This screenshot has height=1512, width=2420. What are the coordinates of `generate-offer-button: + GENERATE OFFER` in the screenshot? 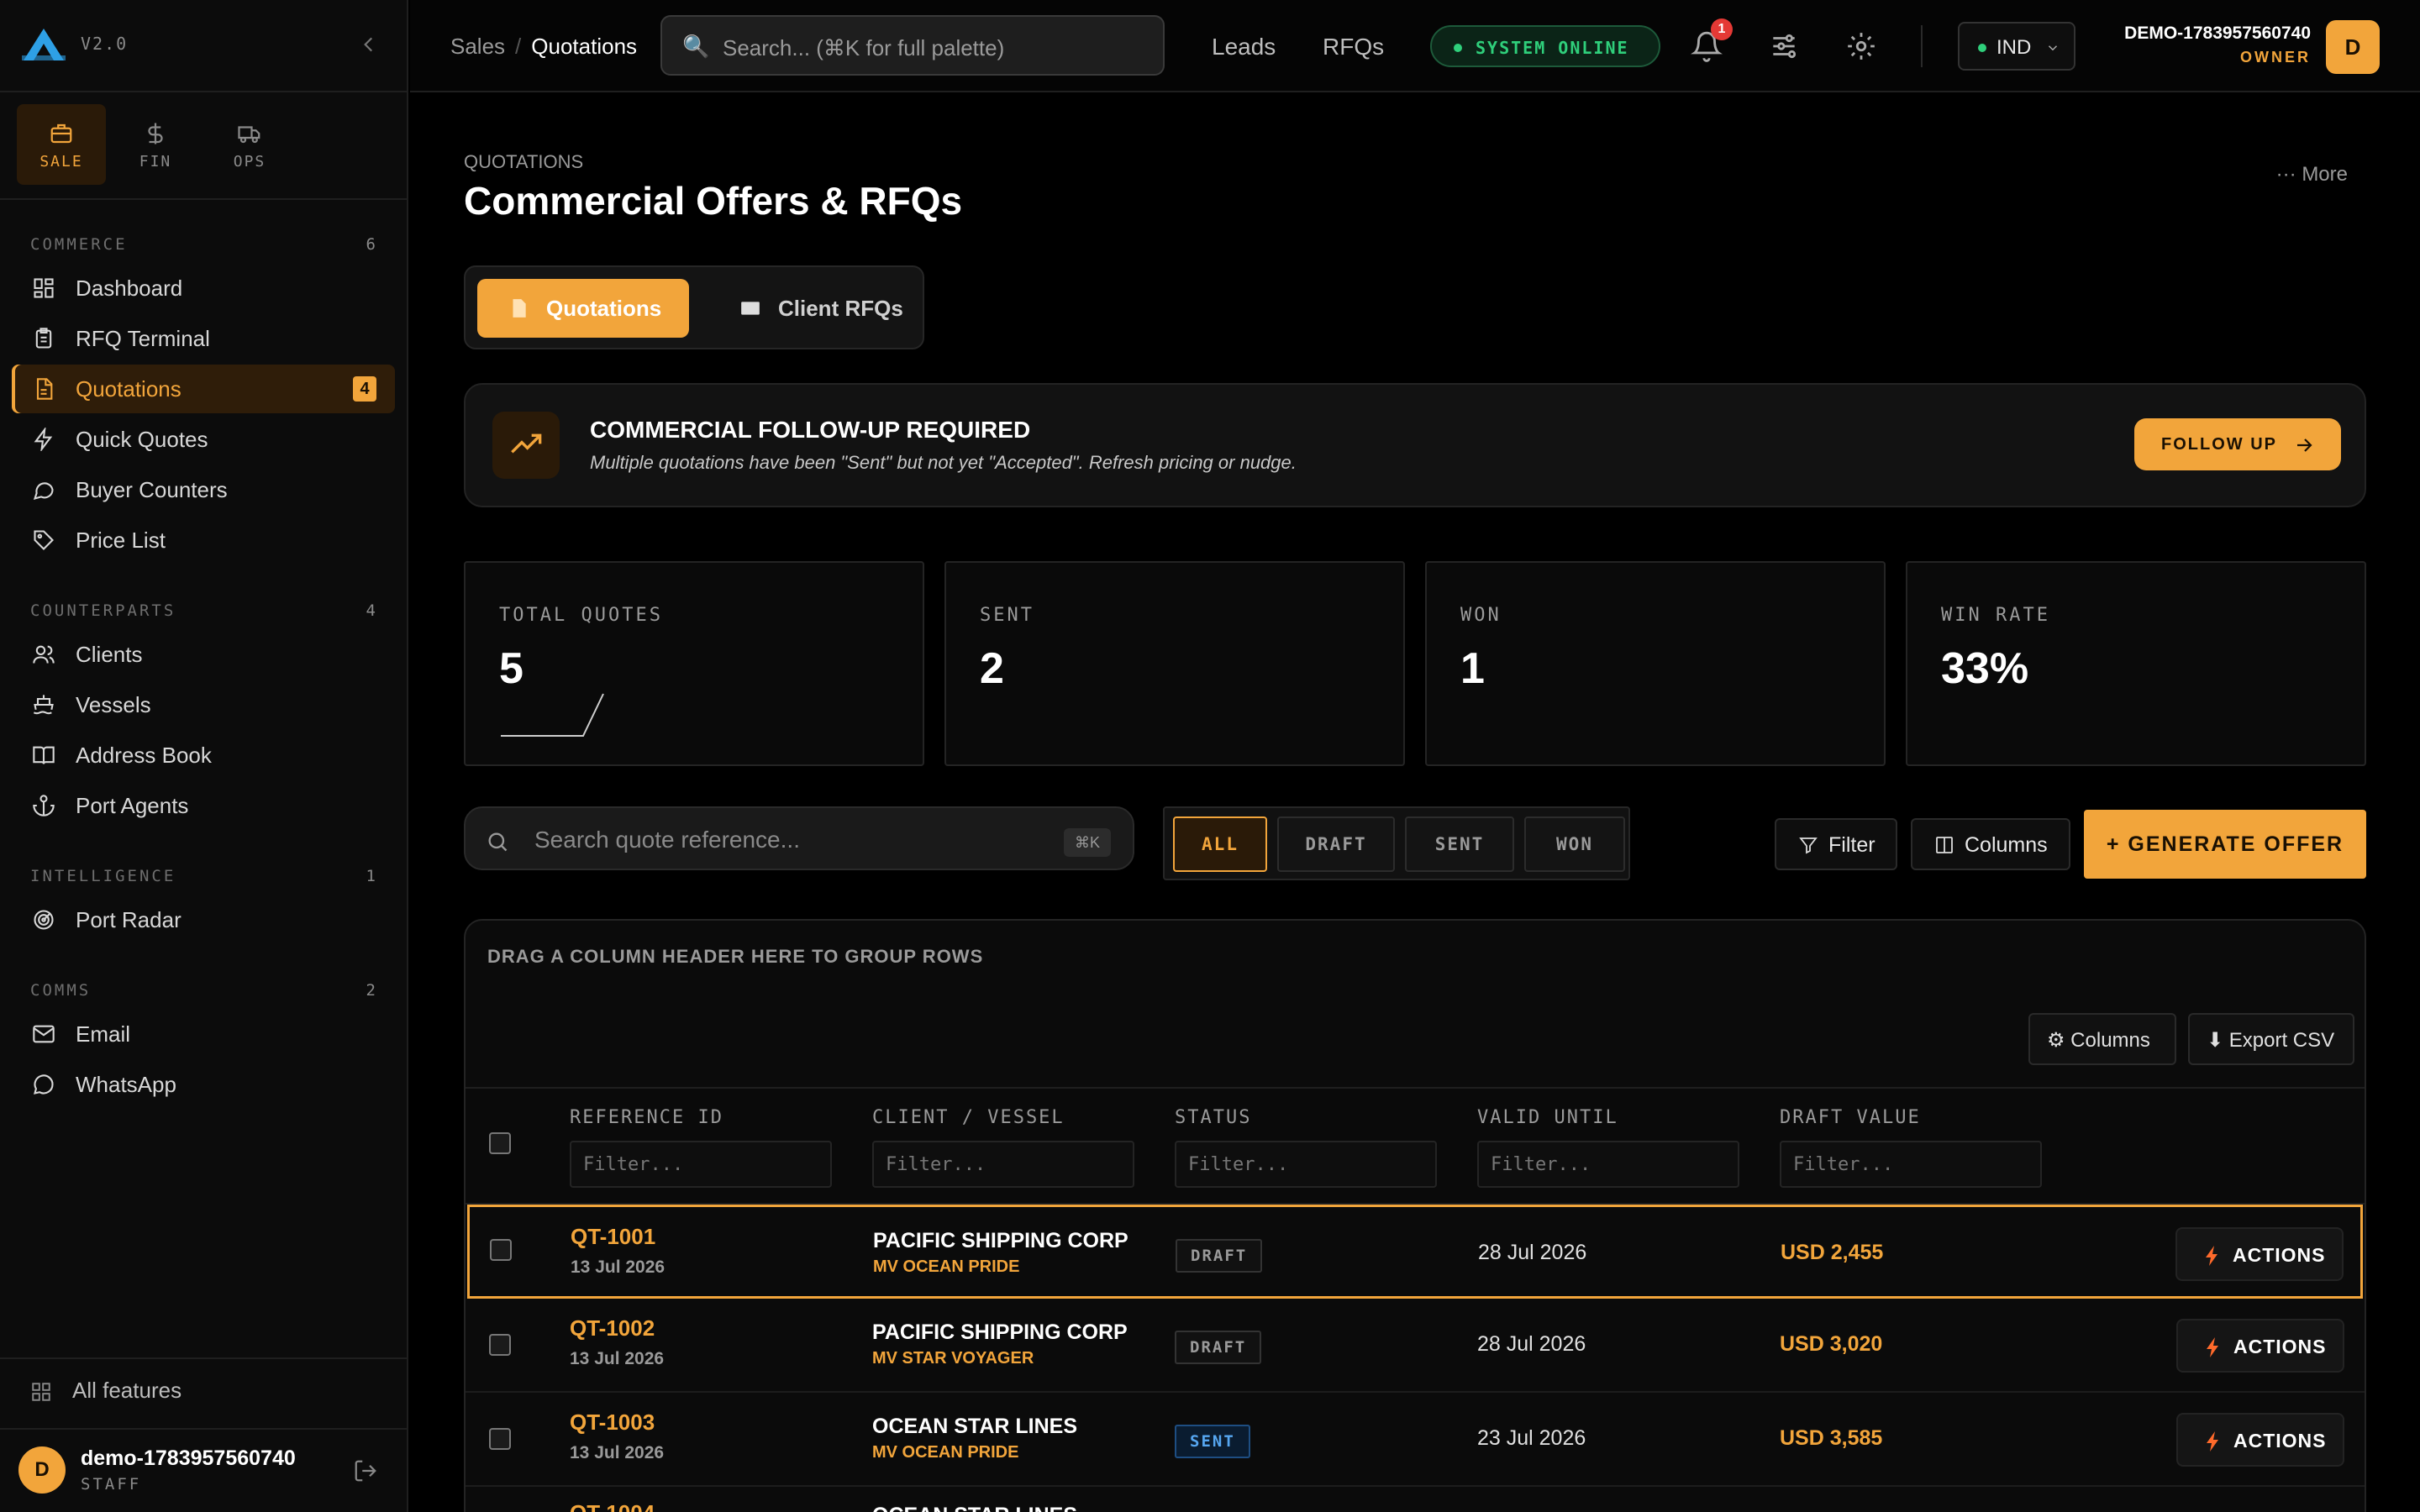 It's located at (2225, 844).